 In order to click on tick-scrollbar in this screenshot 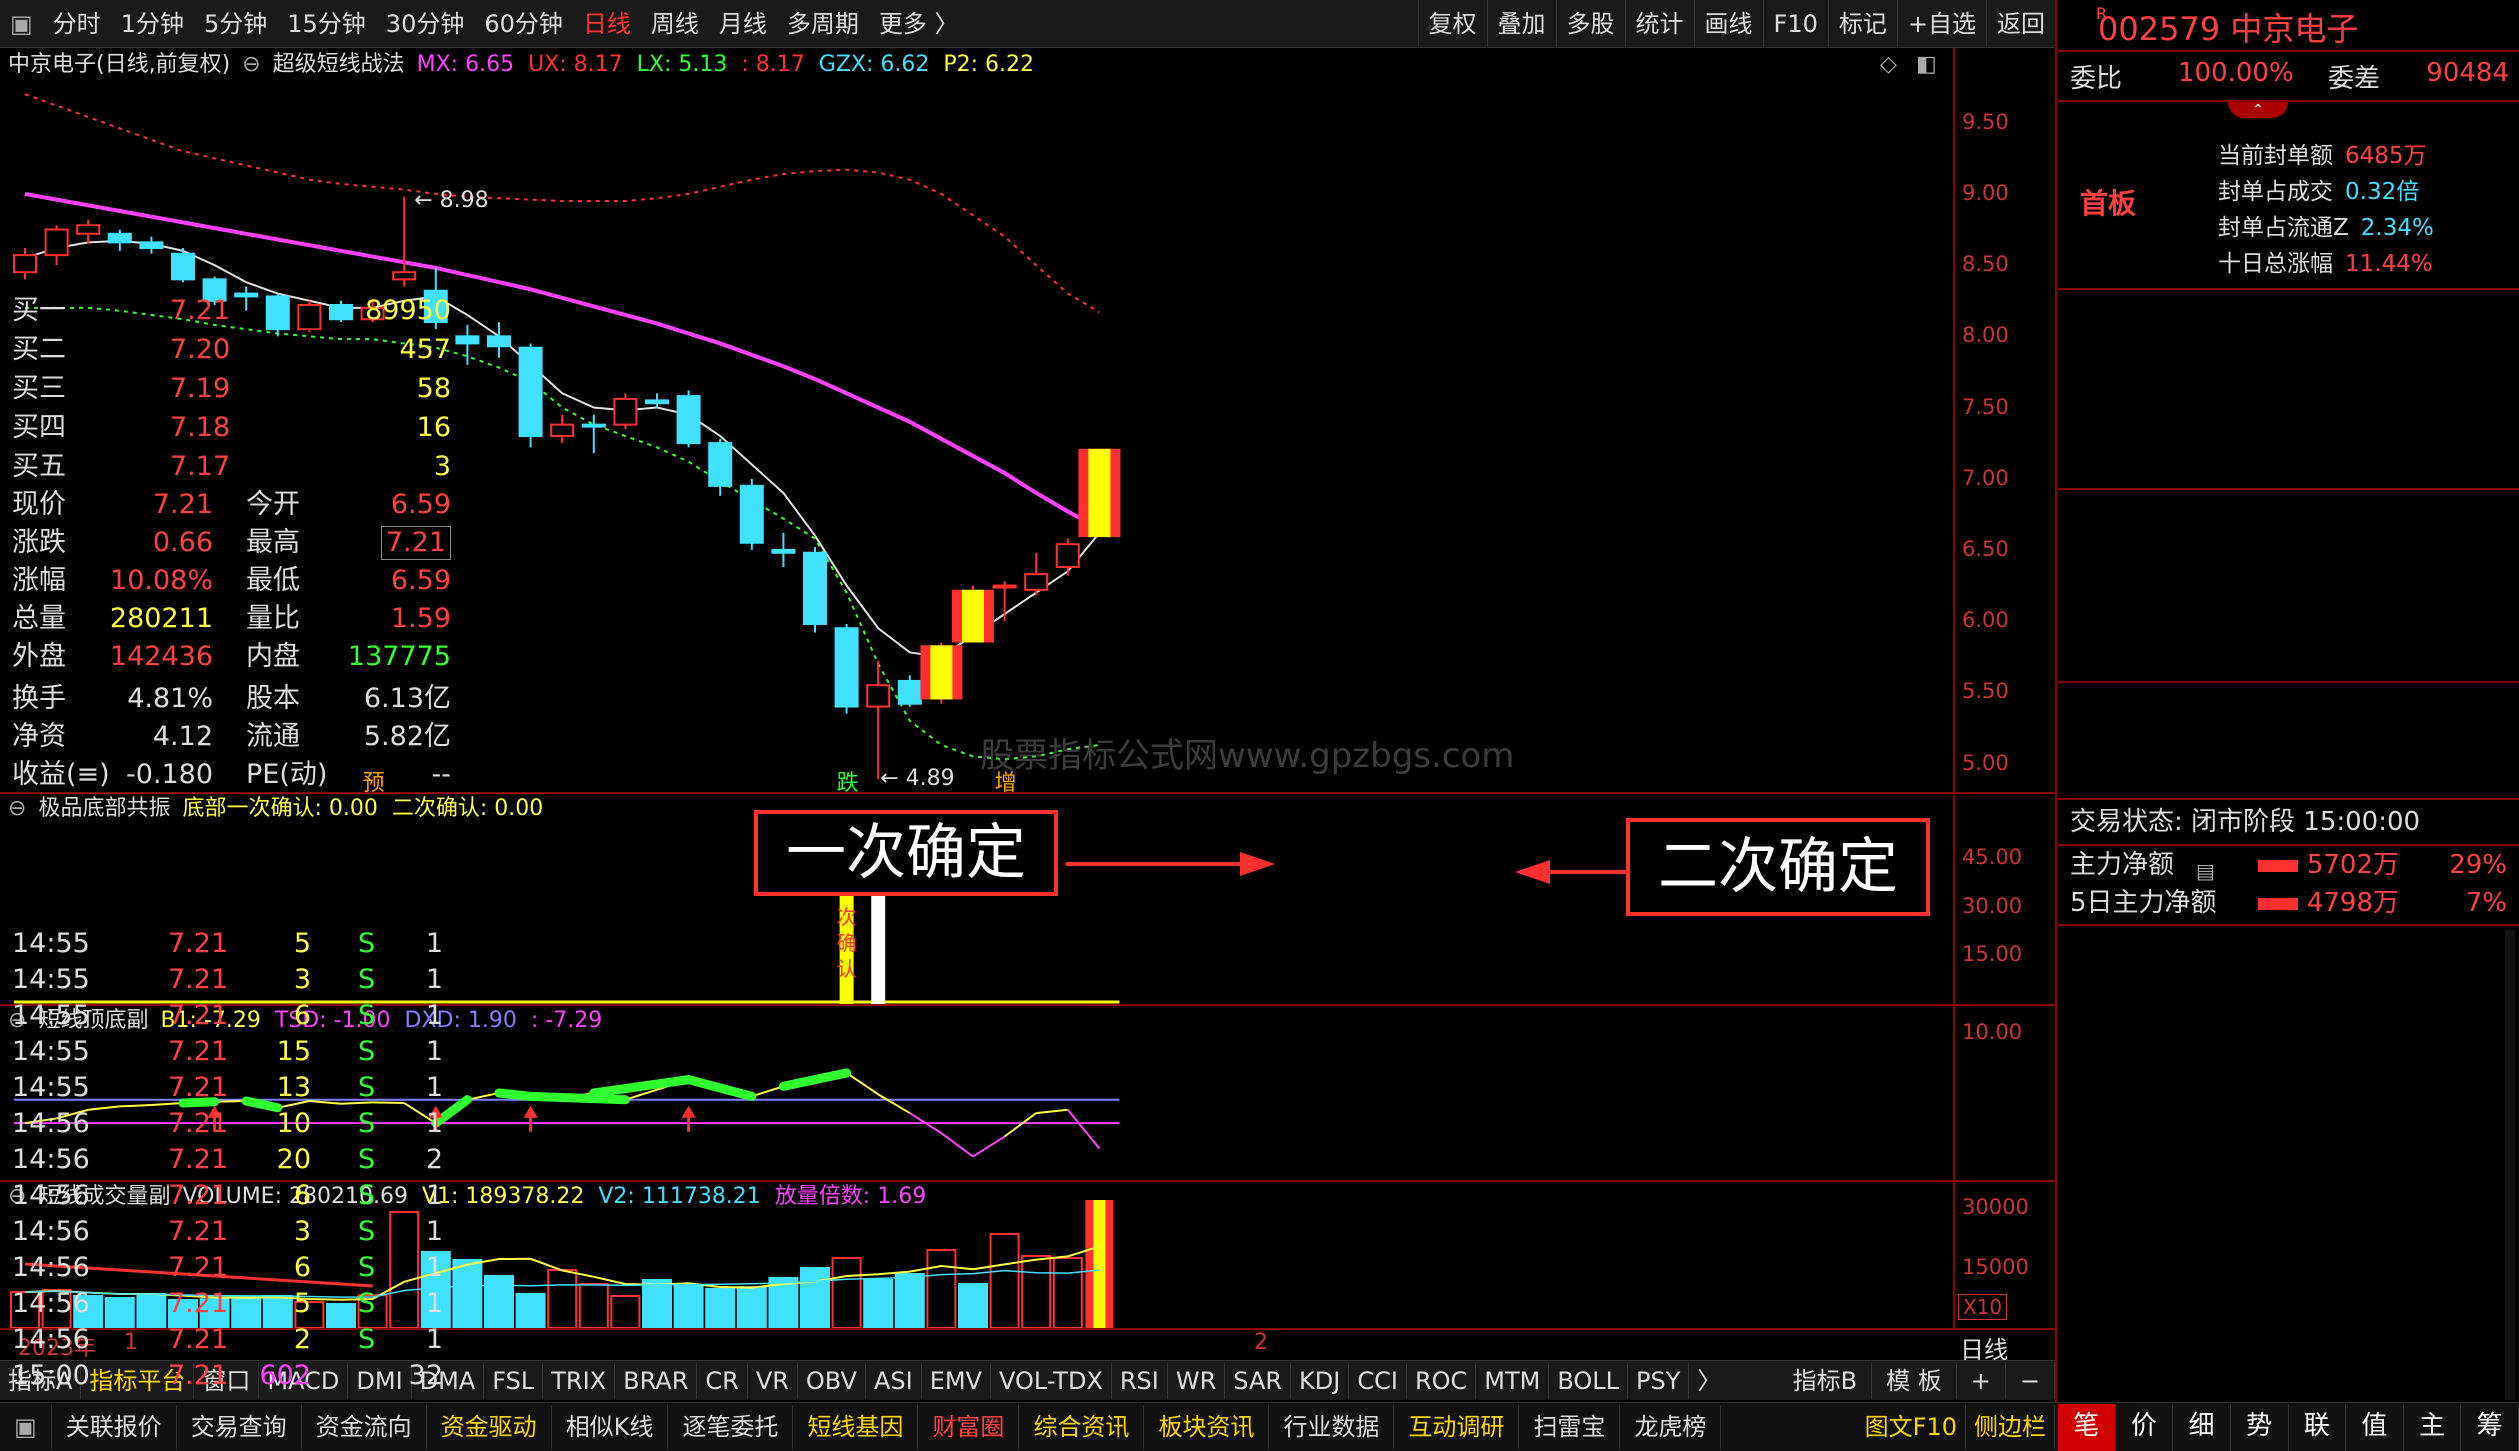, I will do `click(2510, 1165)`.